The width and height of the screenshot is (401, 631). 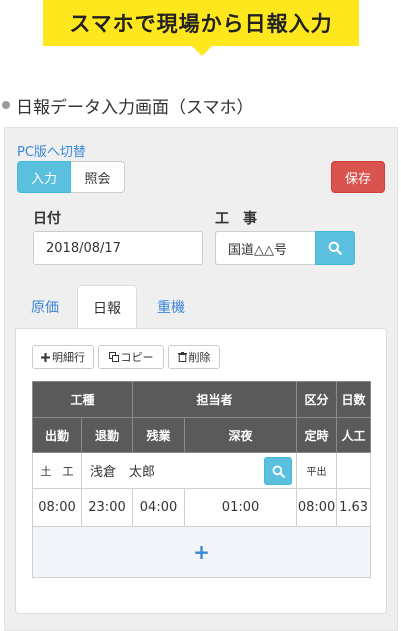 What do you see at coordinates (45, 307) in the screenshot?
I see `tab-cost: 原価` at bounding box center [45, 307].